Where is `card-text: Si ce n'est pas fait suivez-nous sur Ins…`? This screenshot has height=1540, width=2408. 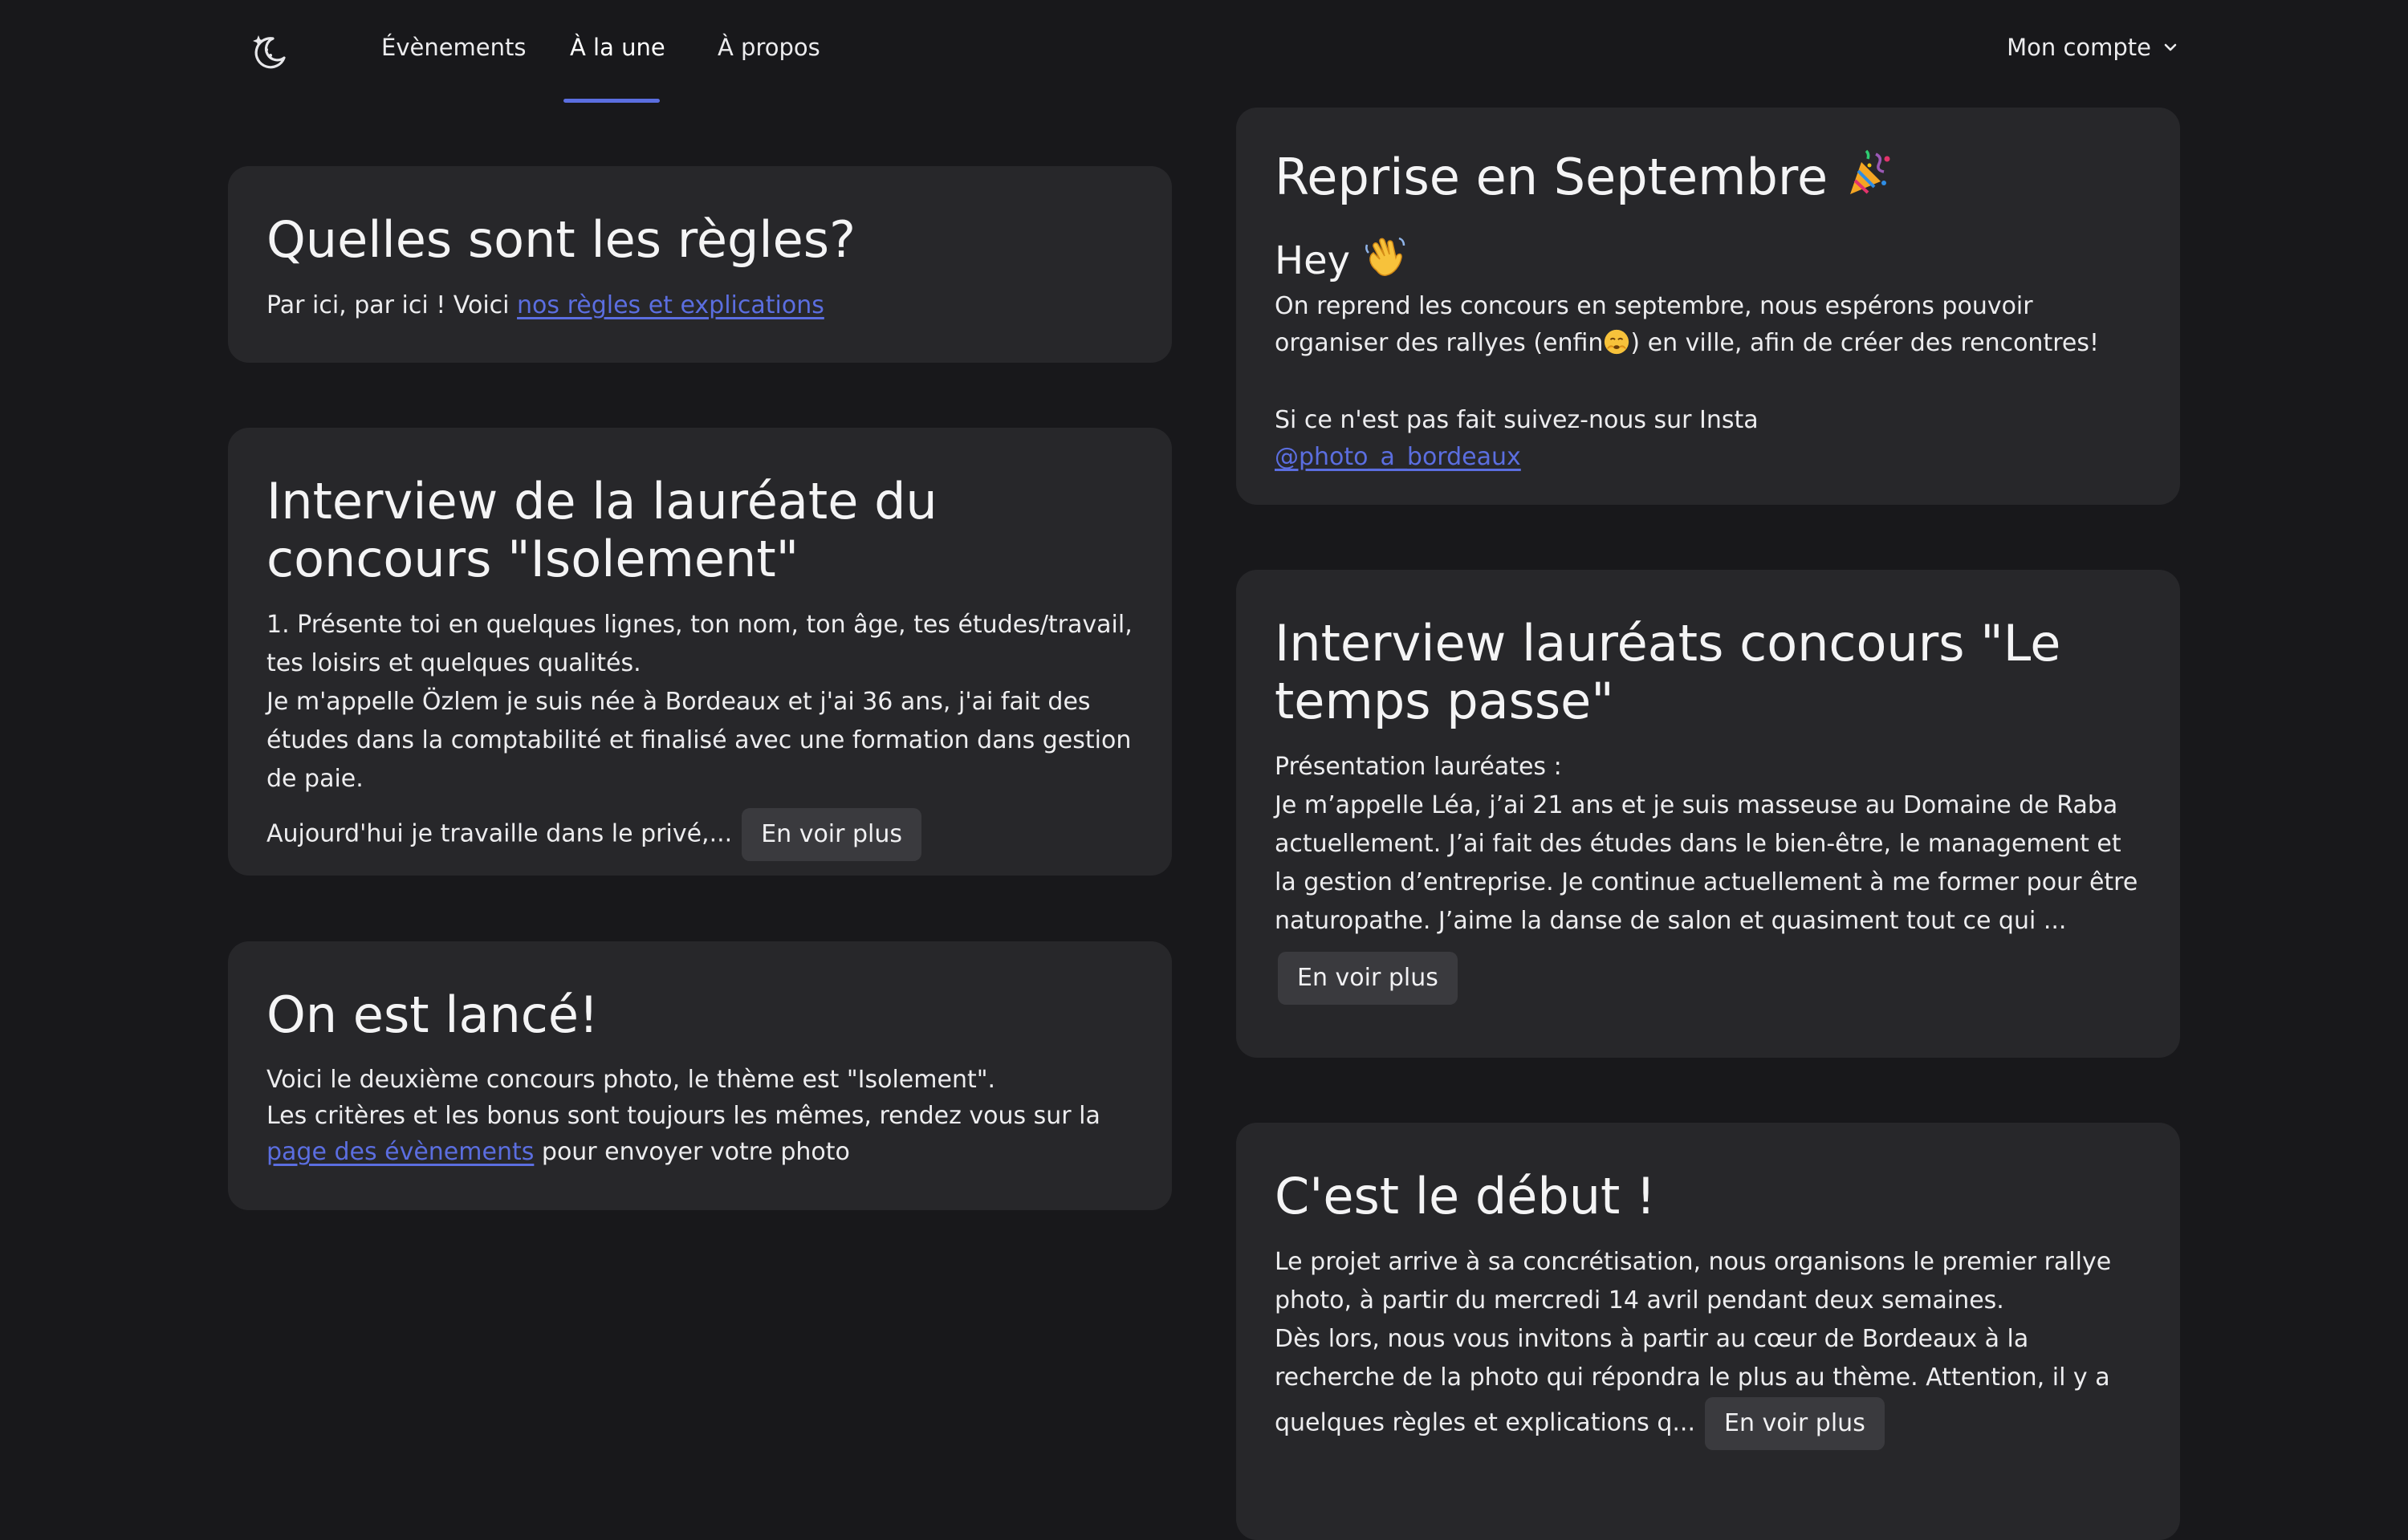
card-text: Si ce n'est pas fait suivez-nous sur Ins… is located at coordinates (1517, 420).